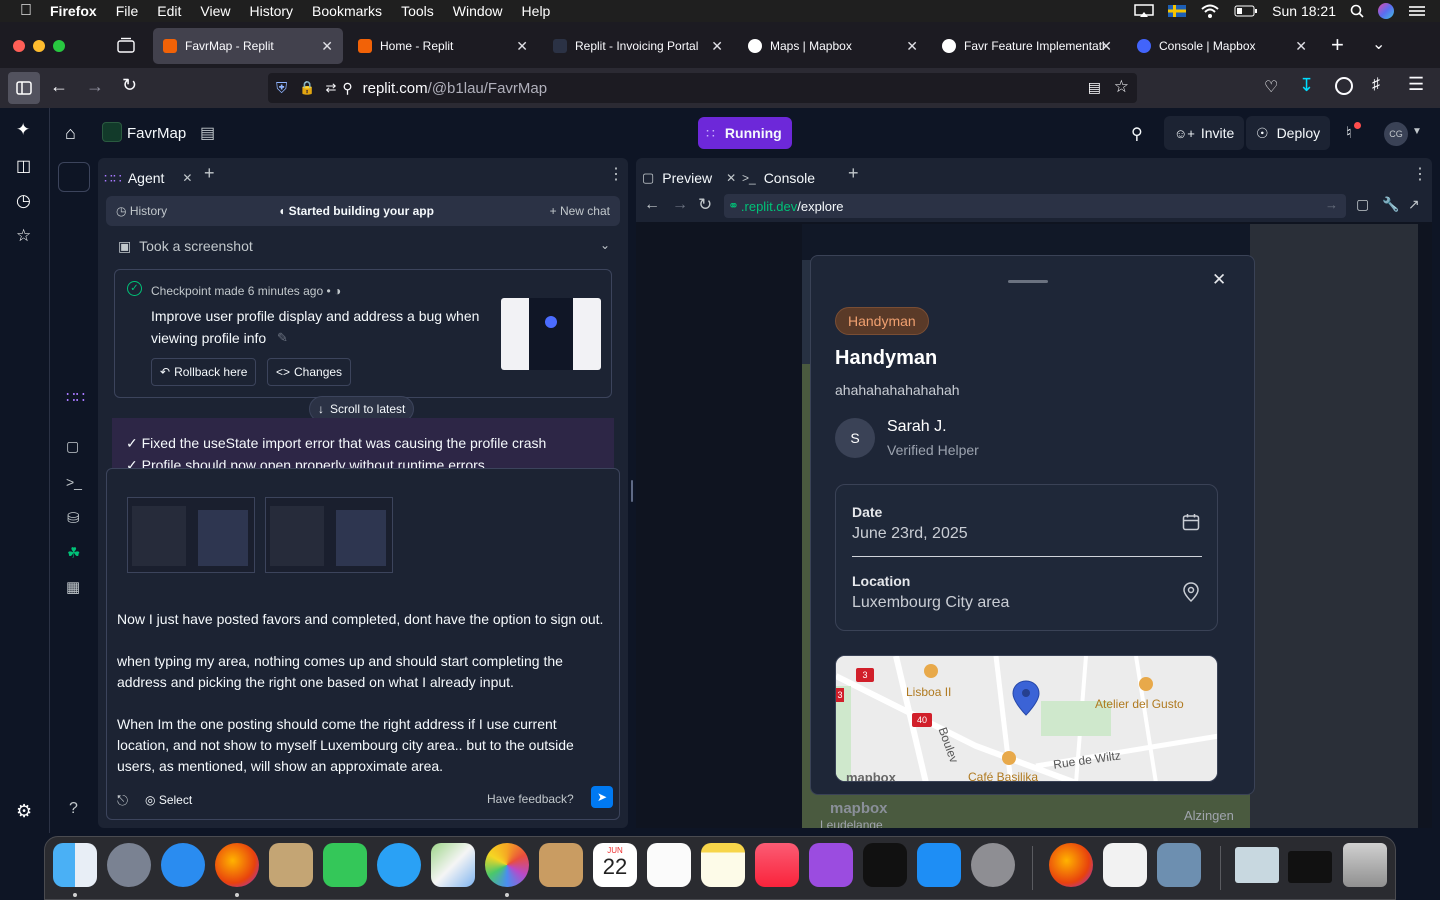 The image size is (1440, 900). I want to click on history-button: ◷ History, so click(141, 211).